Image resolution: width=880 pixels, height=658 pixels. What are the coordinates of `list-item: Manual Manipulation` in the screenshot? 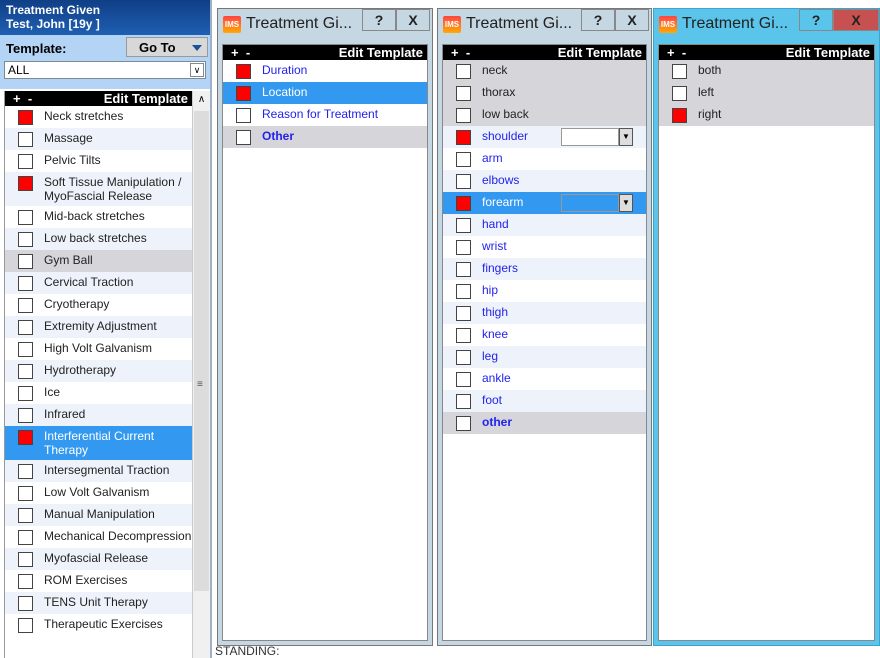 It's located at (98, 515).